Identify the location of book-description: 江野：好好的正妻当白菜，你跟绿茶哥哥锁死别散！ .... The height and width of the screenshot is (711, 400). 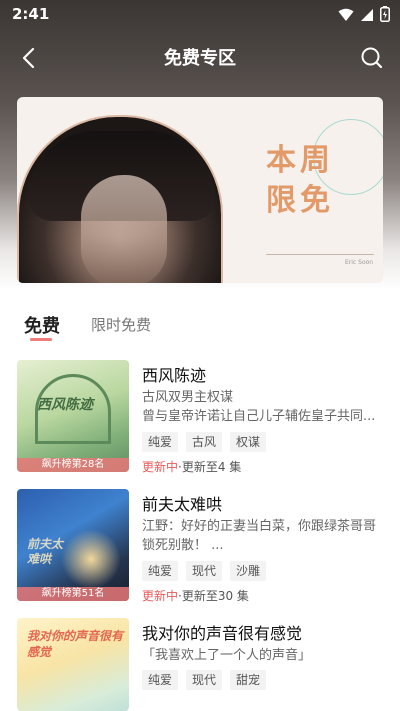
(259, 536).